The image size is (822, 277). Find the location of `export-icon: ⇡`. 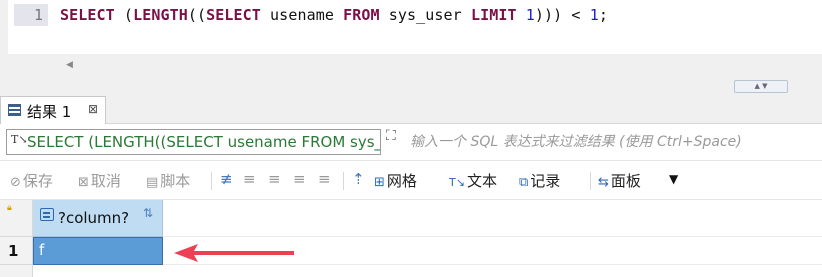

export-icon: ⇡ is located at coordinates (358, 179).